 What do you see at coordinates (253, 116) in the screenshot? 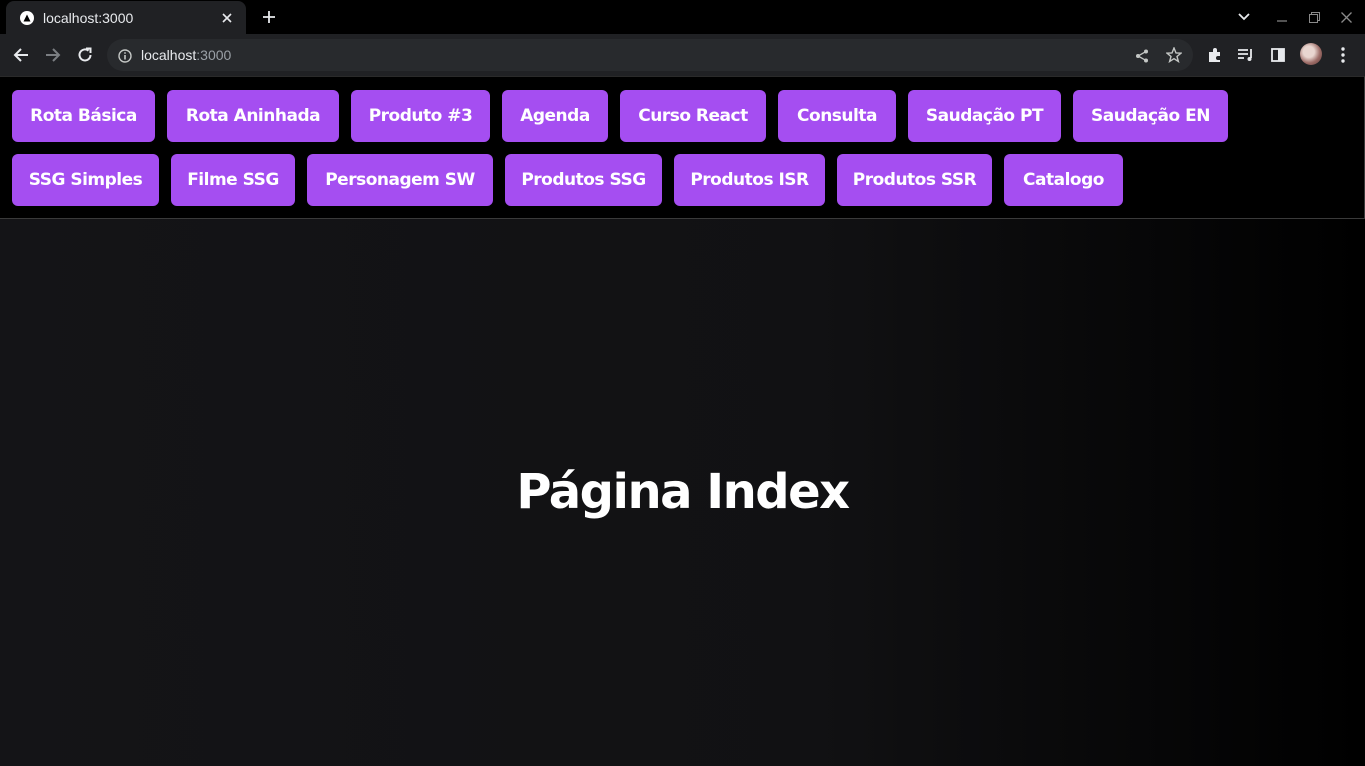
I see `nav-button-rota-aninhada: Rota Aninhada` at bounding box center [253, 116].